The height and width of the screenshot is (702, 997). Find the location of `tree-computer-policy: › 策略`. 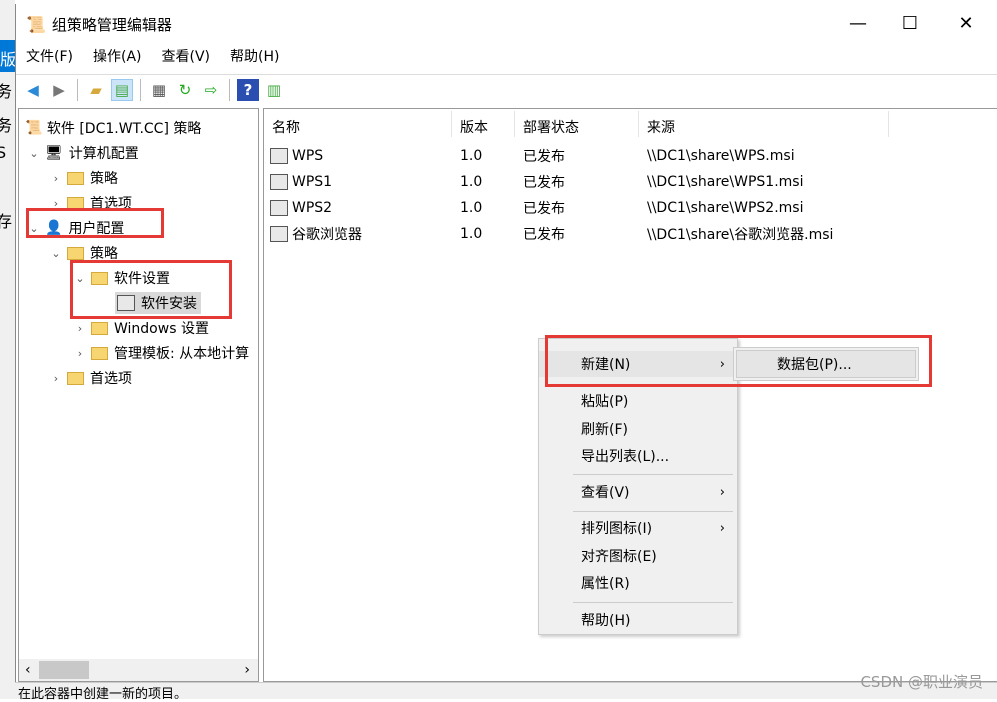

tree-computer-policy: › 策略 is located at coordinates (83, 178).